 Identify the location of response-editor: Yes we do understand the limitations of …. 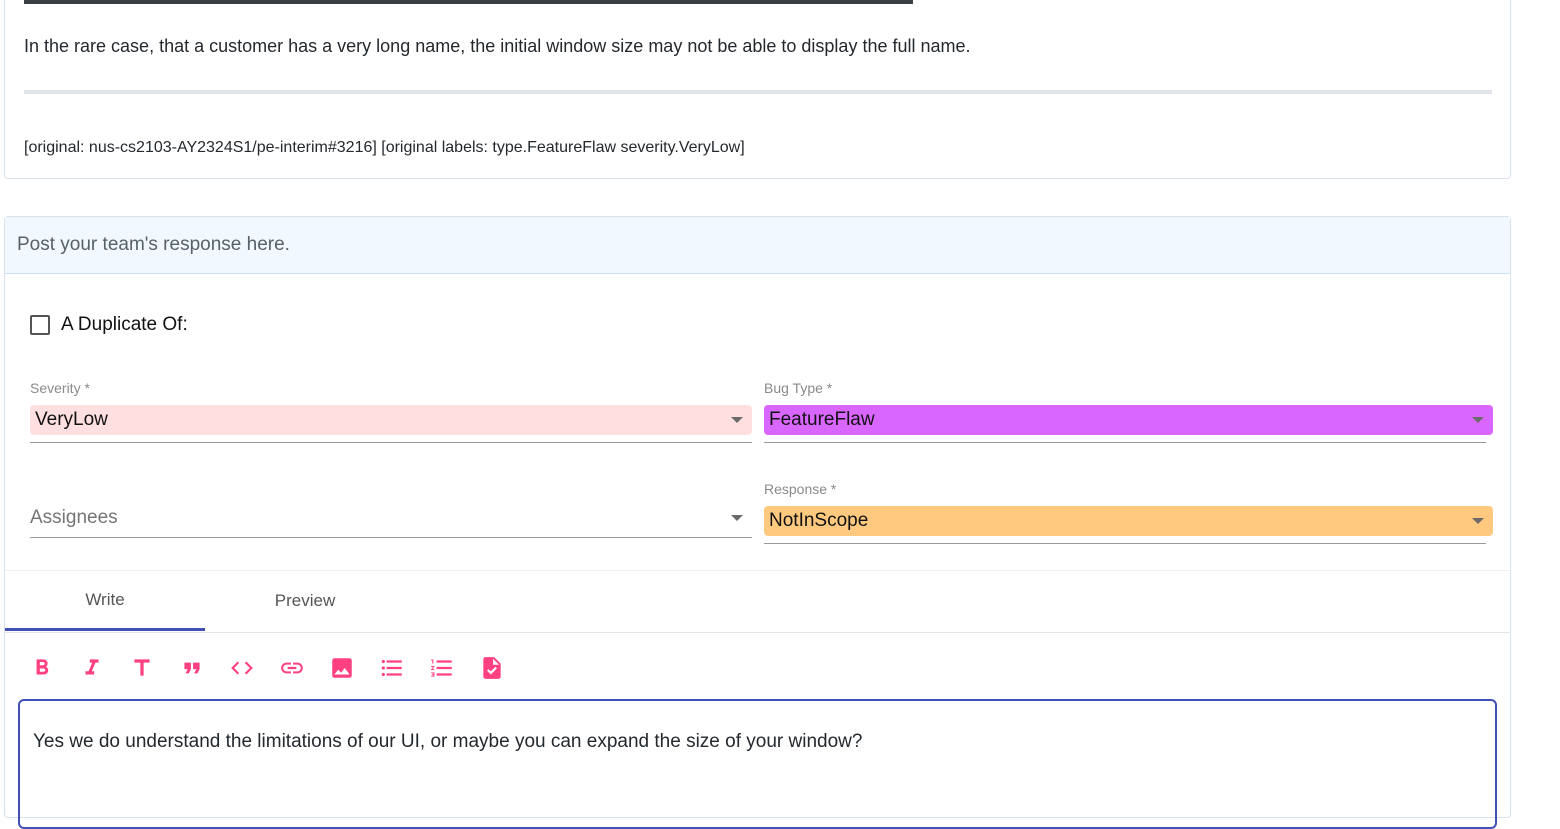
(757, 764).